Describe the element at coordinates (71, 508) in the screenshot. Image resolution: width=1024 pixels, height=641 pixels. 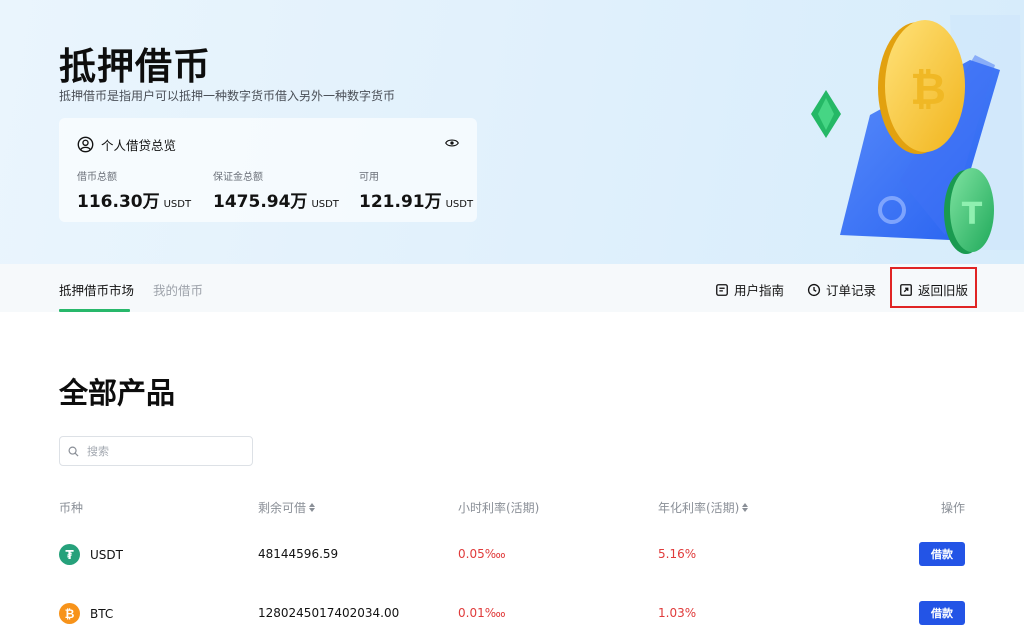
I see `header-coin: 币种` at that location.